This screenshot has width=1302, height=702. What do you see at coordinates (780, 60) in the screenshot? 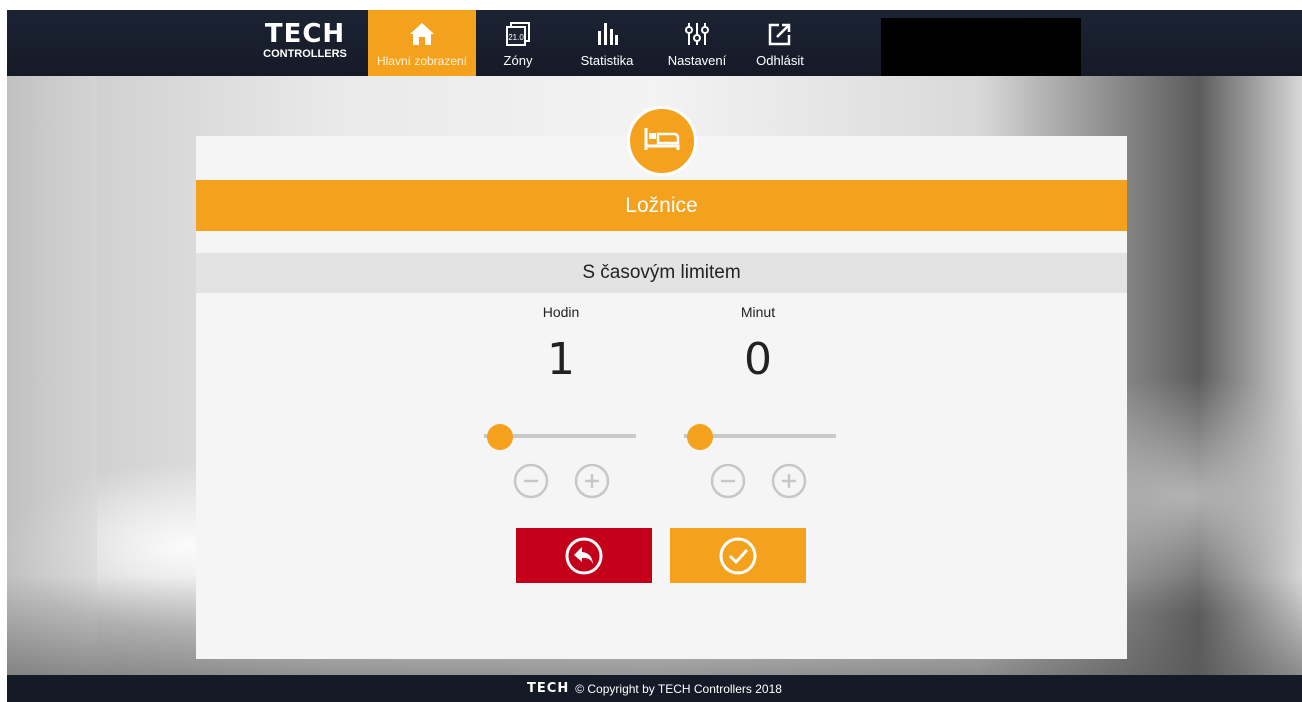
I see `nav-logout-label: Odhlásit` at bounding box center [780, 60].